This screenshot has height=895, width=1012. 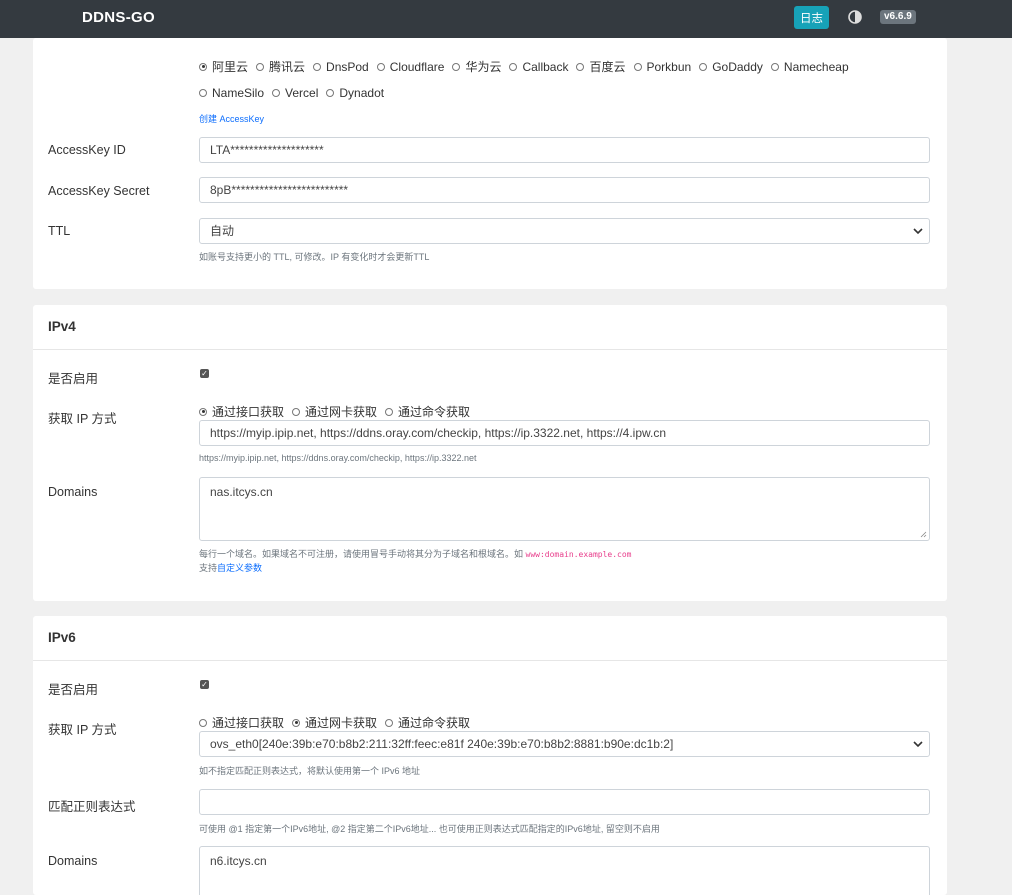 I want to click on provider-porkbun: Porkbun, so click(x=662, y=66).